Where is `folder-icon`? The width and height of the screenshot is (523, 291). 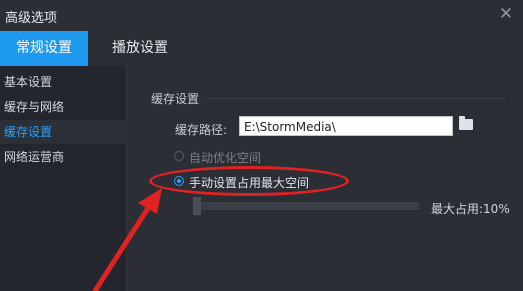 folder-icon is located at coordinates (466, 123).